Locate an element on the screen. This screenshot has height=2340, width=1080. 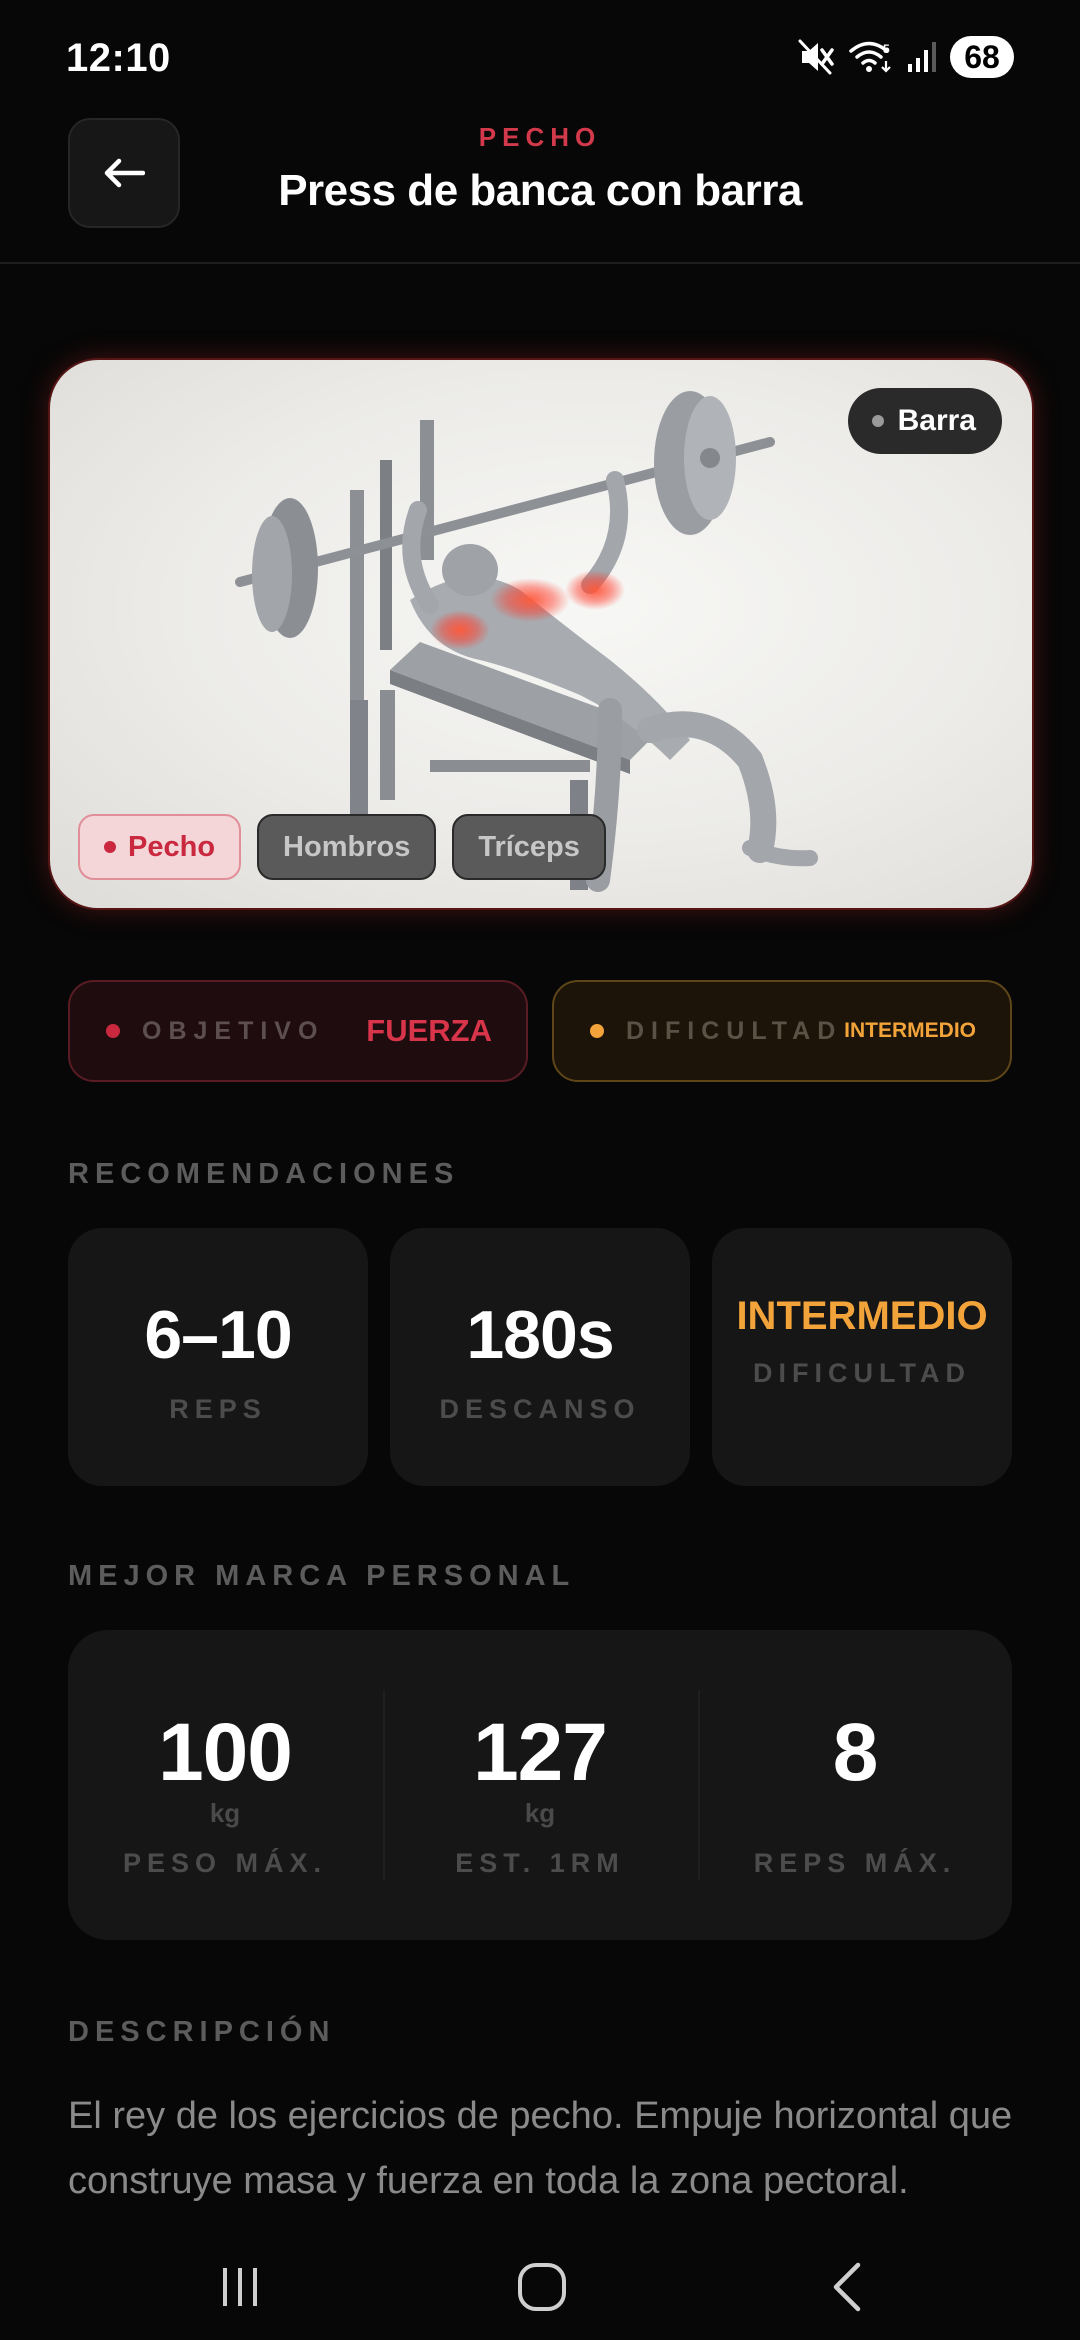
objective-dot is located at coordinates (113, 1031).